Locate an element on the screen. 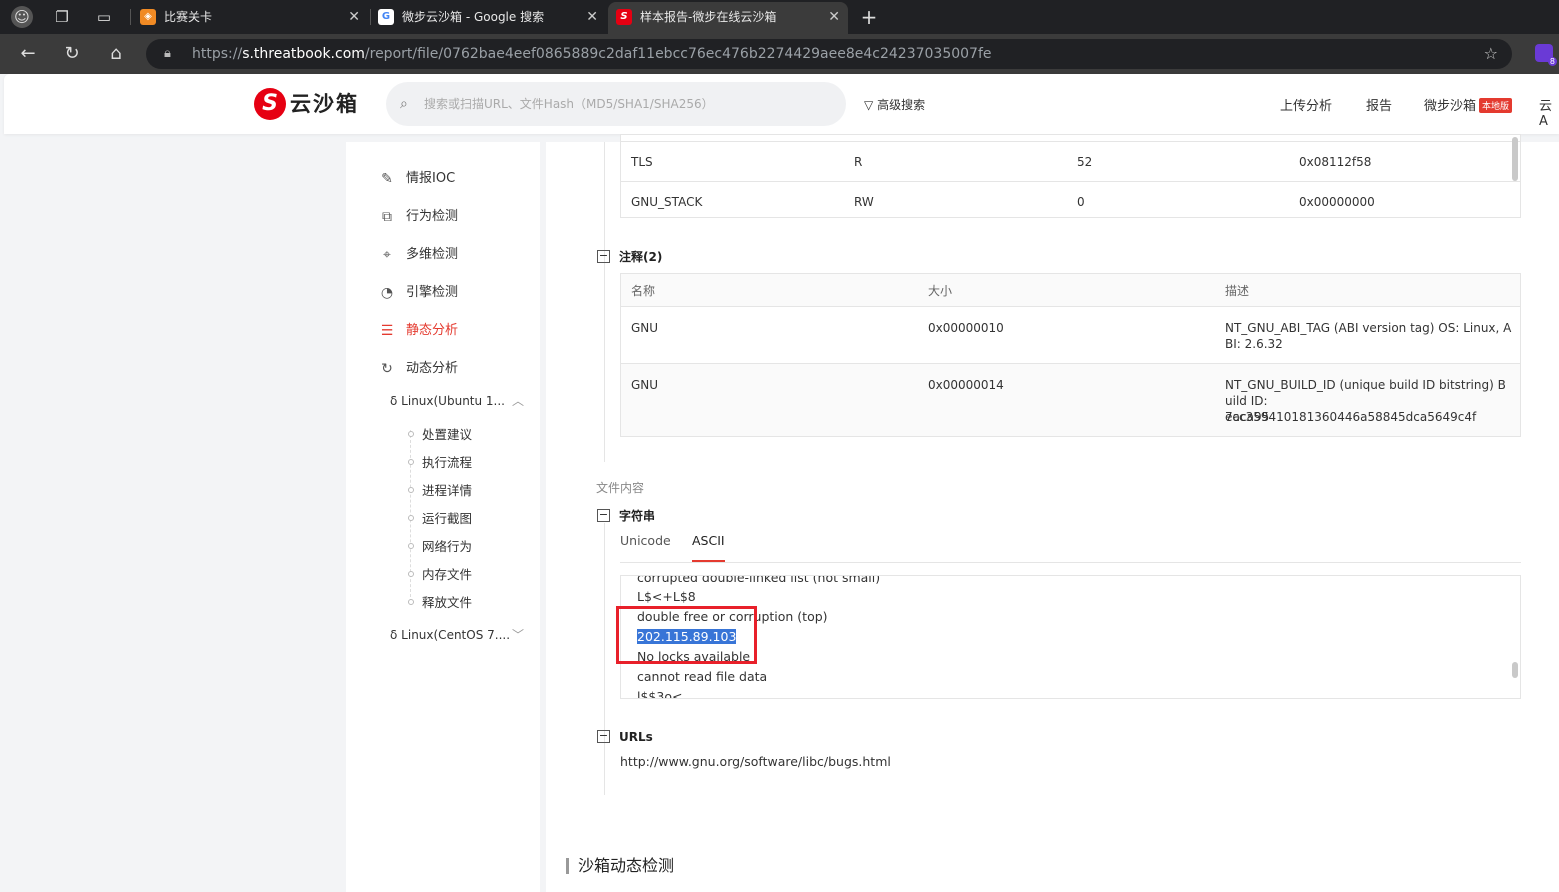  browser-tab-3: S 样本报告-微步在线云沙箱 ✕ is located at coordinates (728, 18).